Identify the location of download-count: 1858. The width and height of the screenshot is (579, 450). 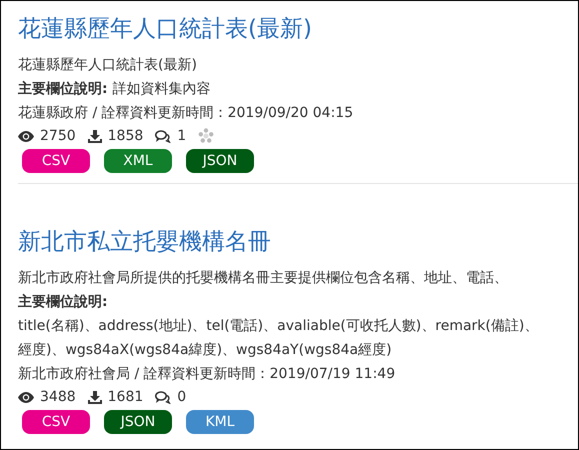
(126, 136).